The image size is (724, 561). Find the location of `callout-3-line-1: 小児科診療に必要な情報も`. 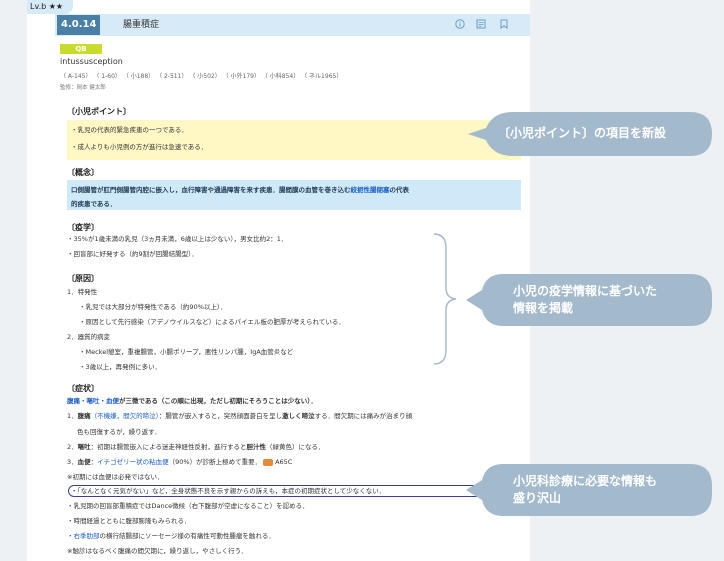

callout-3-line-1: 小児科診療に必要な情報も is located at coordinates (585, 481).